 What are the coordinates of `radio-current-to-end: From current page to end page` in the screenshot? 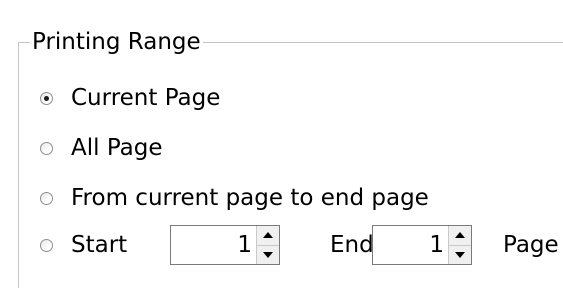 It's located at (234, 198).